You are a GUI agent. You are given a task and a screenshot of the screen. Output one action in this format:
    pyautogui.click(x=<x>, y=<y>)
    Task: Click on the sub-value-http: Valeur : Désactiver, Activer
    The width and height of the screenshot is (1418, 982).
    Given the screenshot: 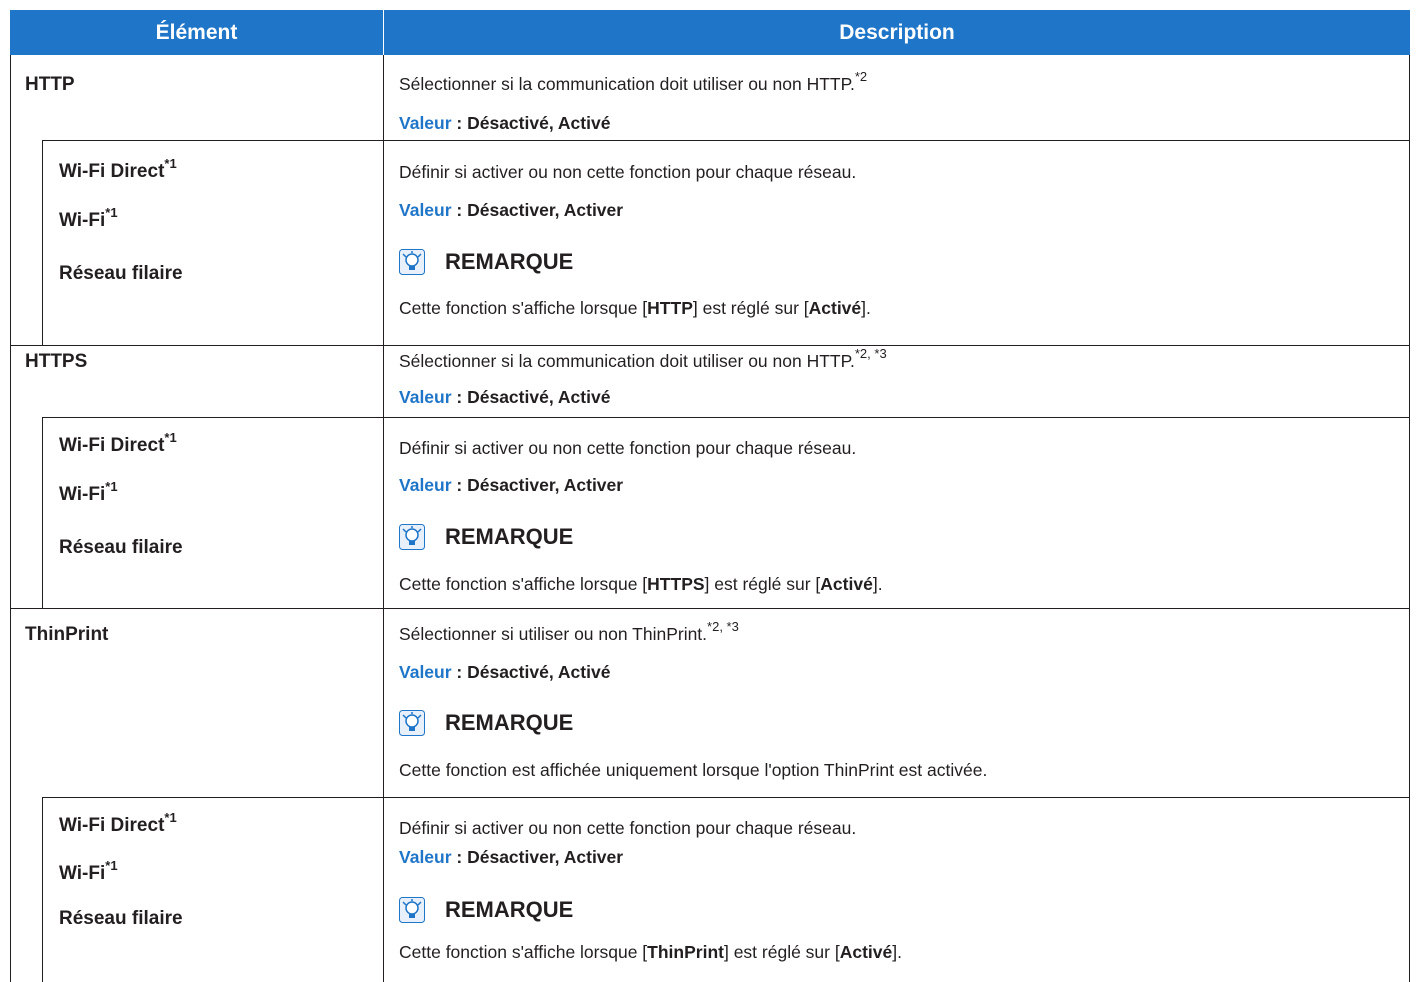 What is the action you would take?
    pyautogui.click(x=511, y=210)
    